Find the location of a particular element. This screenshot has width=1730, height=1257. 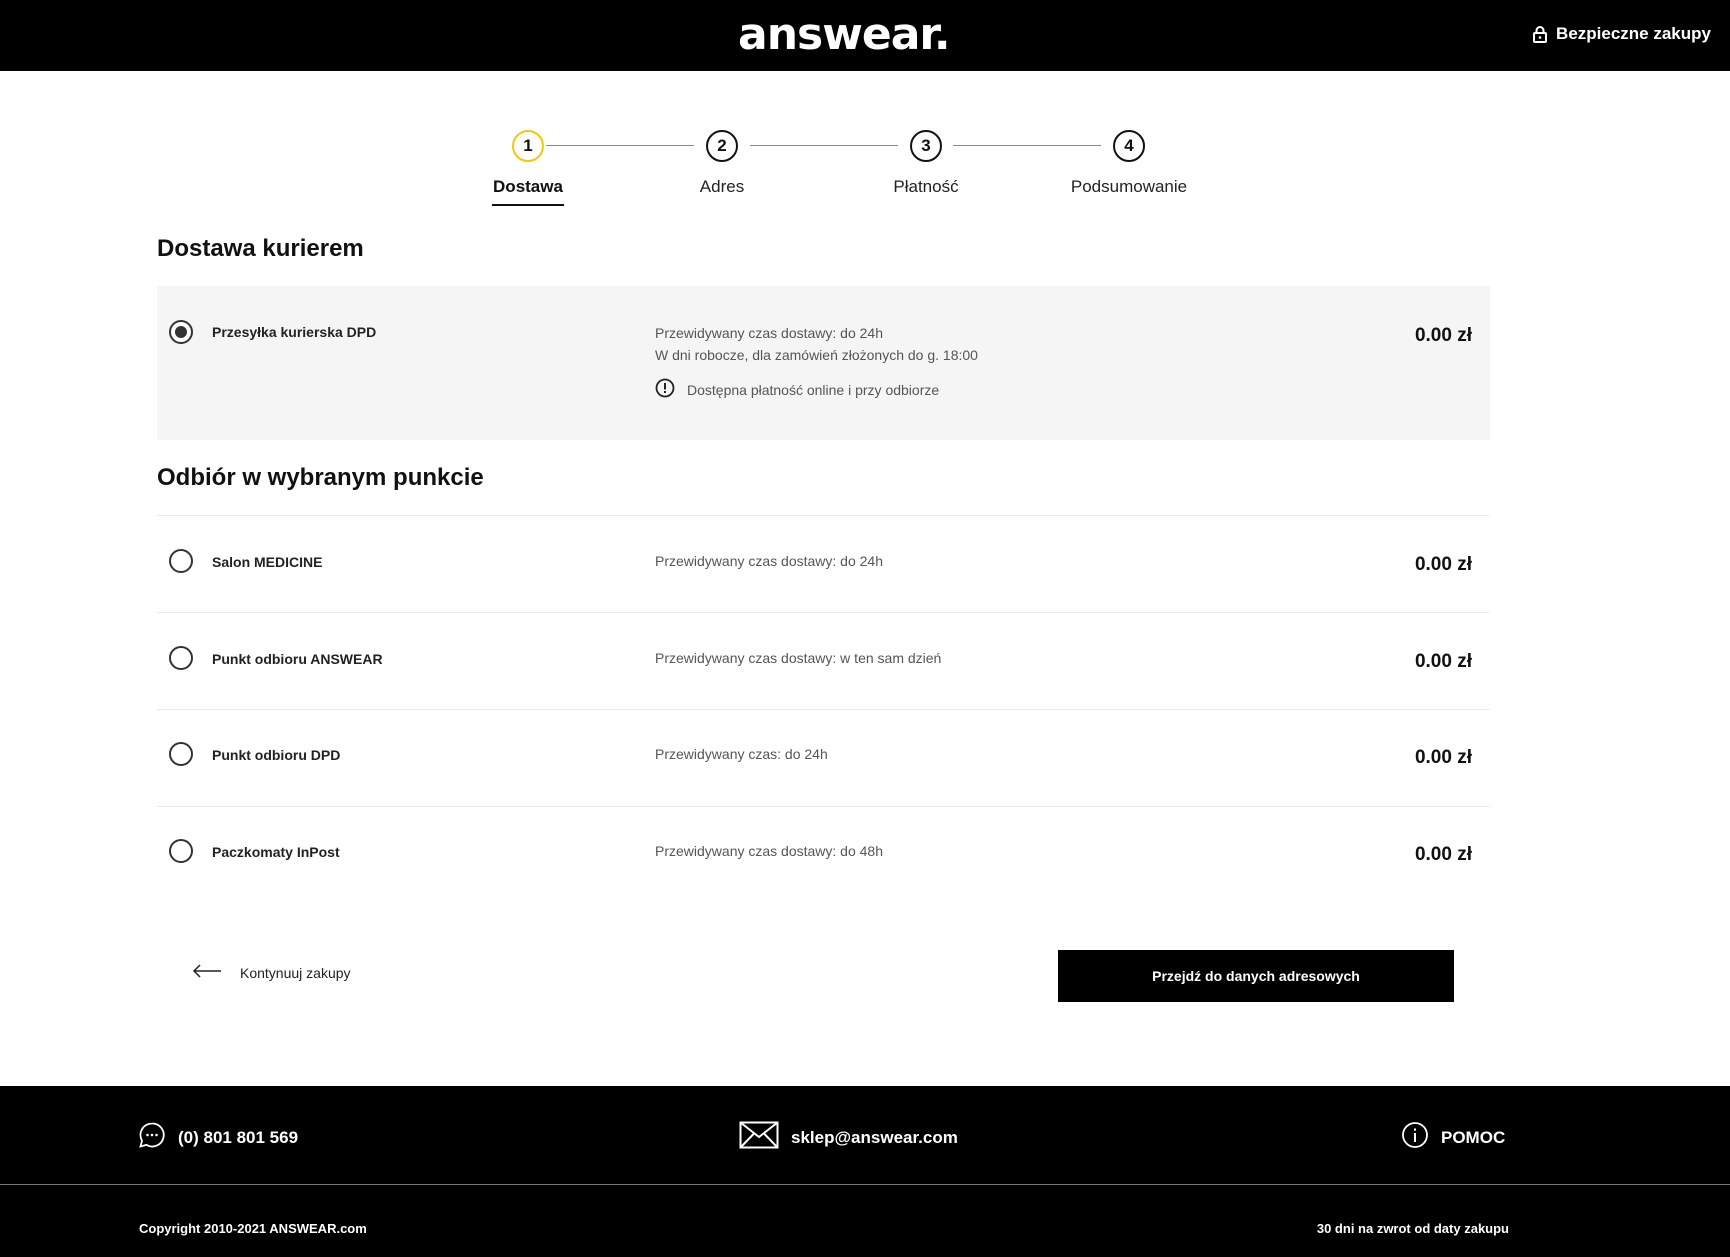

continue-shopping-link: Kontynuuj zakupy is located at coordinates (271, 972).